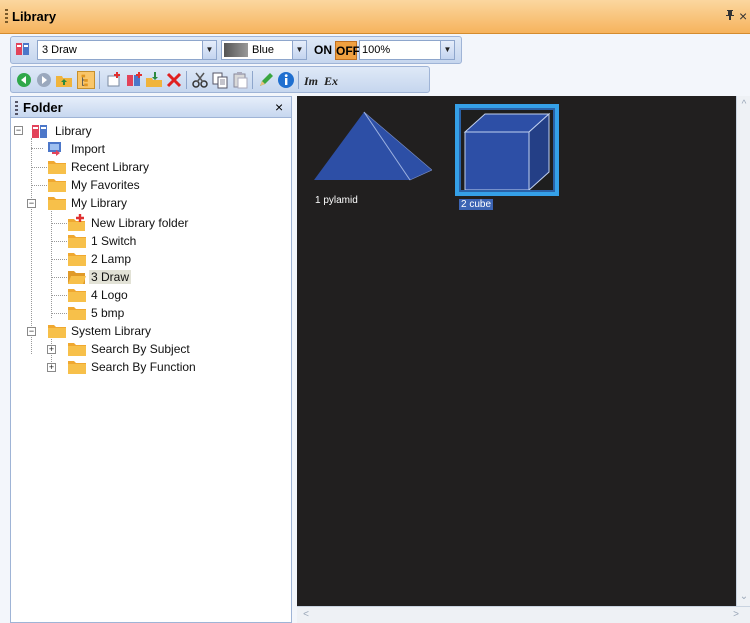  What do you see at coordinates (200, 80) in the screenshot?
I see `cut-icon` at bounding box center [200, 80].